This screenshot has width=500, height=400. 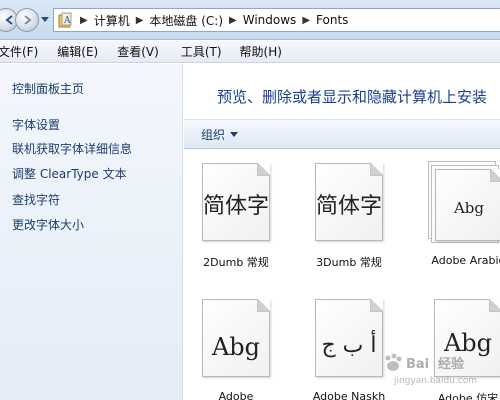 What do you see at coordinates (112, 20) in the screenshot?
I see `breadcrumb-computer: 计算机` at bounding box center [112, 20].